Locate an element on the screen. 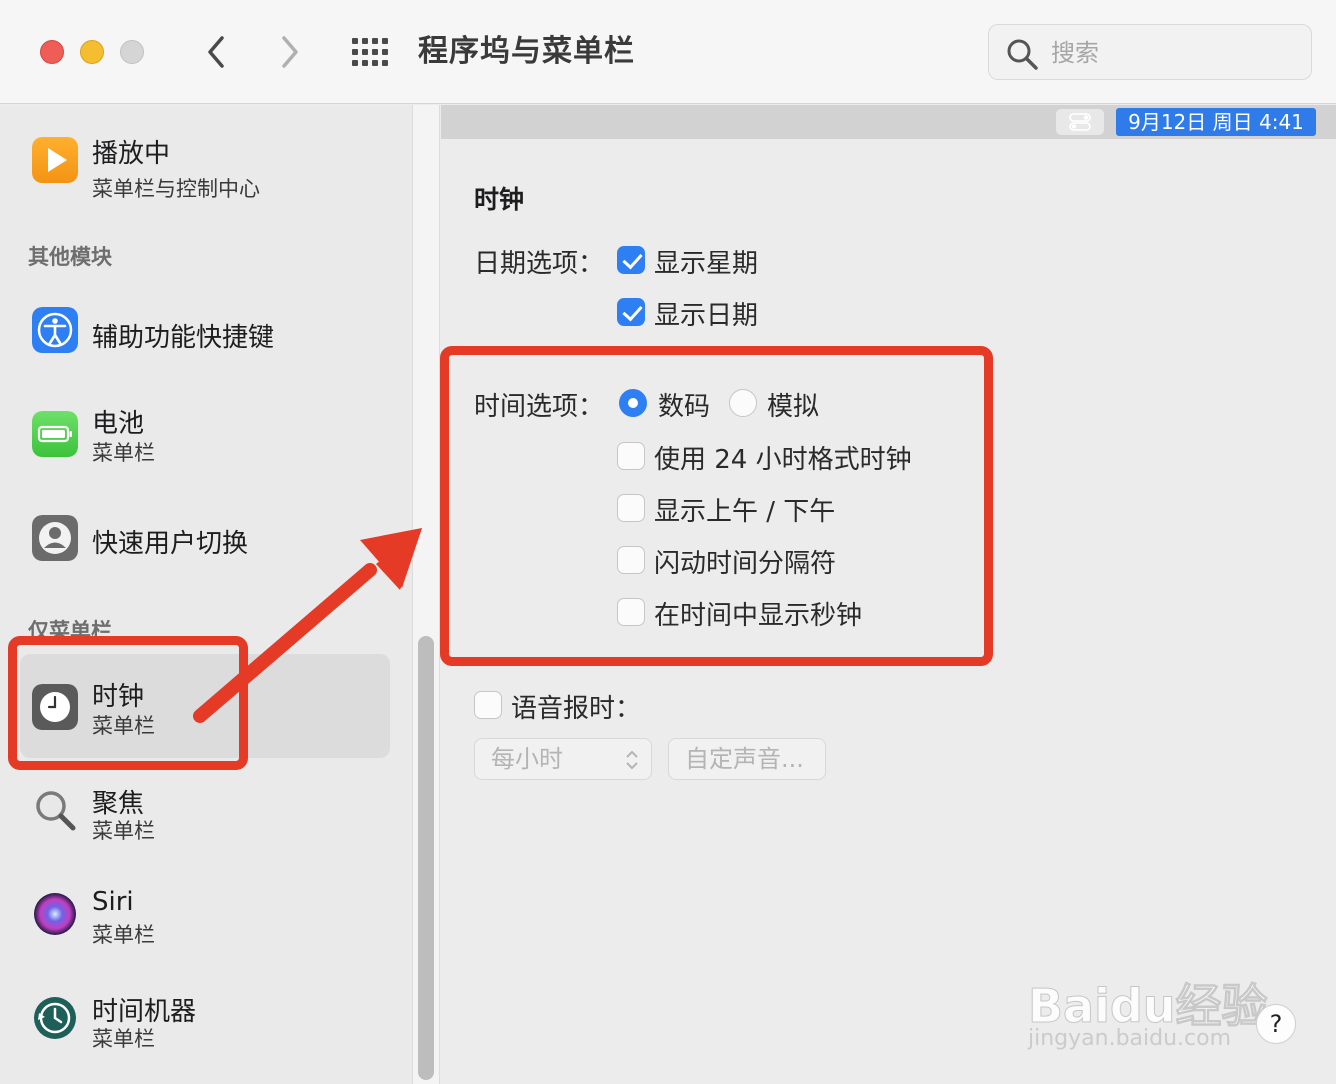 The height and width of the screenshot is (1084, 1336). chevron-right-icon is located at coordinates (290, 52).